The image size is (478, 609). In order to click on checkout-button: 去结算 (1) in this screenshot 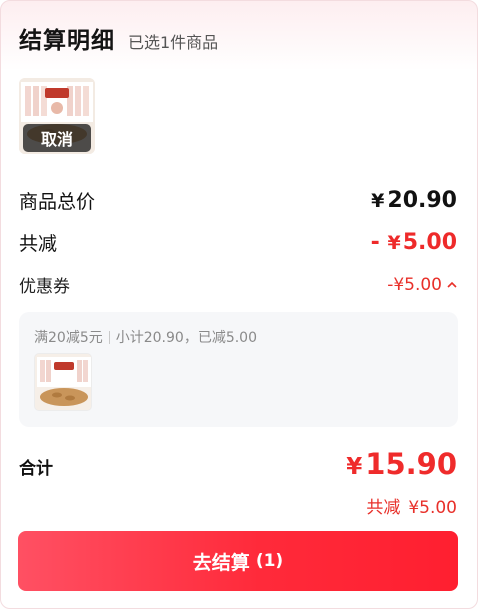, I will do `click(238, 561)`.